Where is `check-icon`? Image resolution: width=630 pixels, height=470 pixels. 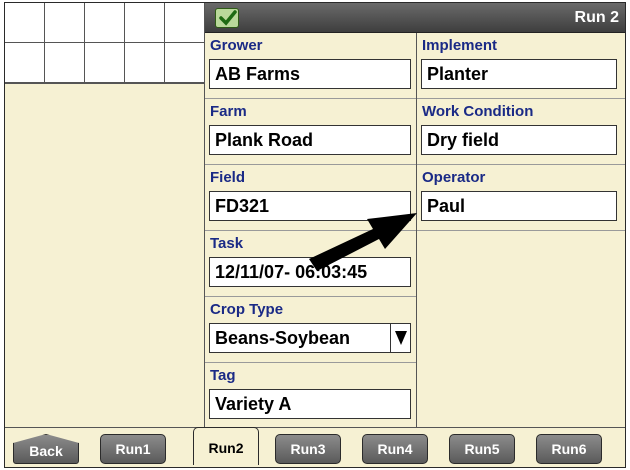 check-icon is located at coordinates (227, 18).